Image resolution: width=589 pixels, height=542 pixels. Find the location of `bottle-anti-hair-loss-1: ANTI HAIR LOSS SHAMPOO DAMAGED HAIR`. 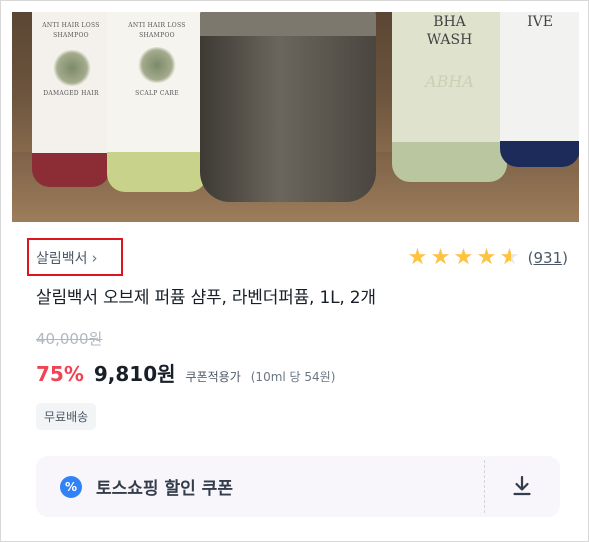

bottle-anti-hair-loss-1: ANTI HAIR LOSS SHAMPOO DAMAGED HAIR is located at coordinates (71, 99).